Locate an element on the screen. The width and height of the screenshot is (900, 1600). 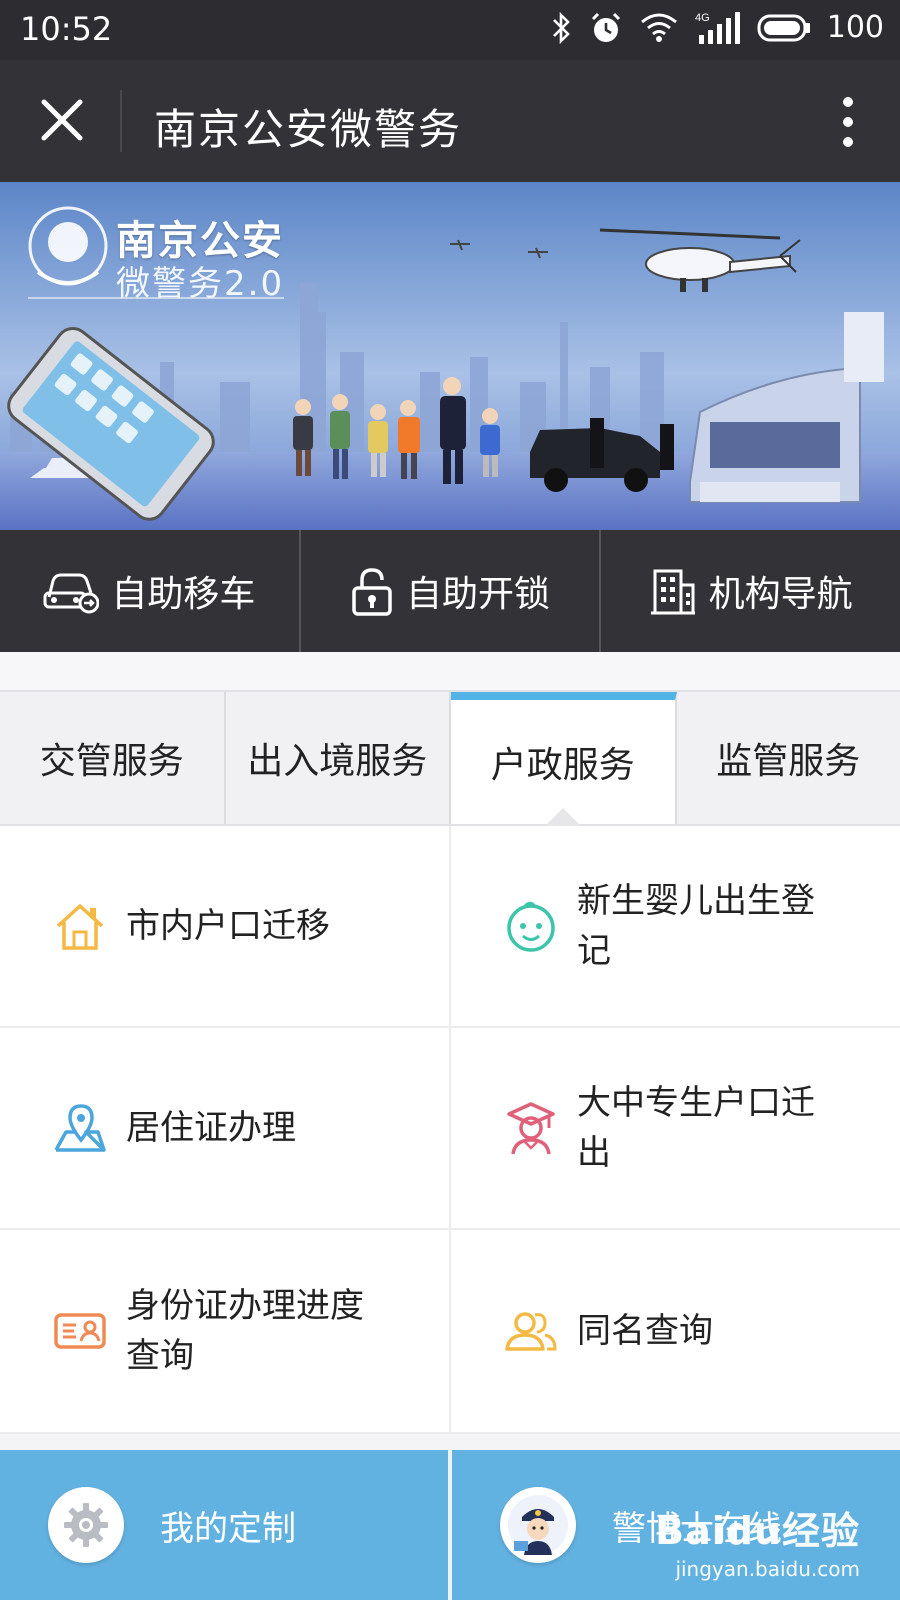
service-item-residence-permit: 居住证办理 is located at coordinates (225, 1129).